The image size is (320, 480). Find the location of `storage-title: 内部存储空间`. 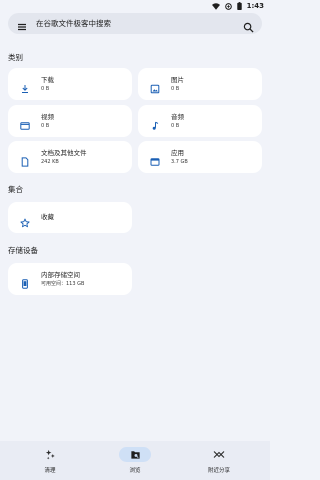

storage-title: 内部存储空间 is located at coordinates (60, 274).